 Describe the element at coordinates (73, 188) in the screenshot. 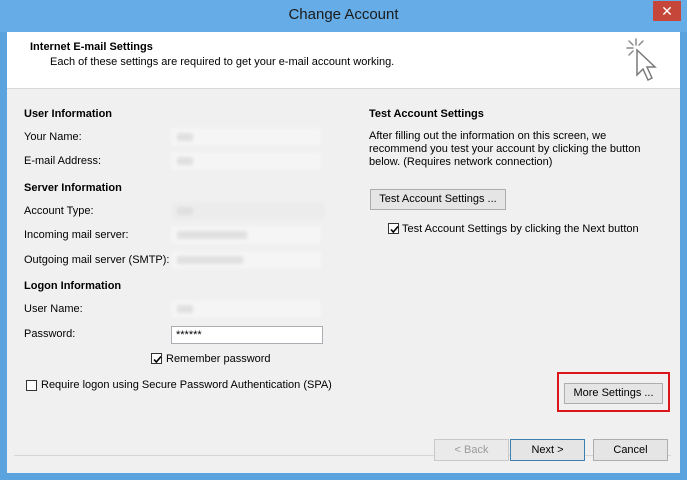

I see `server-info-heading: Server Information` at that location.